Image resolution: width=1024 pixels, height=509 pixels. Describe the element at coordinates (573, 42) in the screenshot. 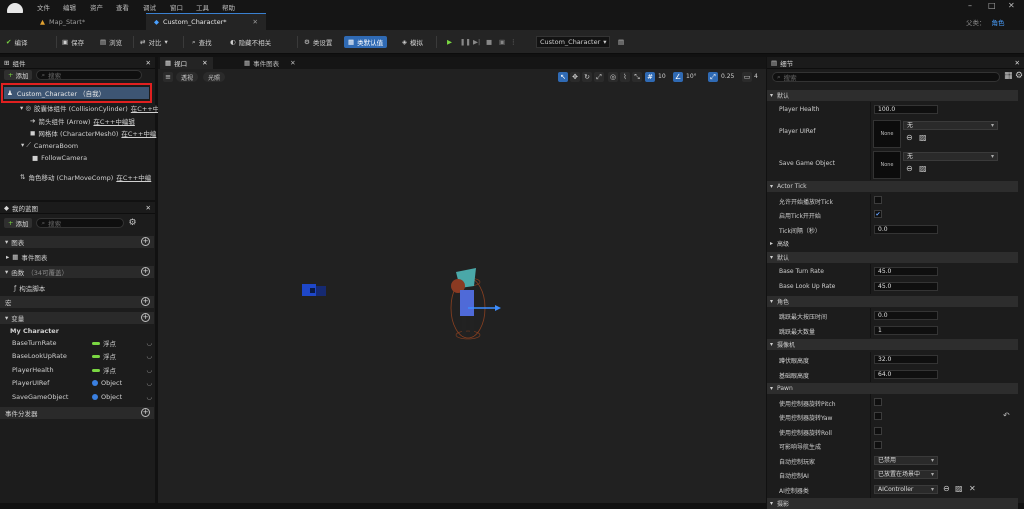

I see `debug-object-select: Custom_Character ▾` at that location.